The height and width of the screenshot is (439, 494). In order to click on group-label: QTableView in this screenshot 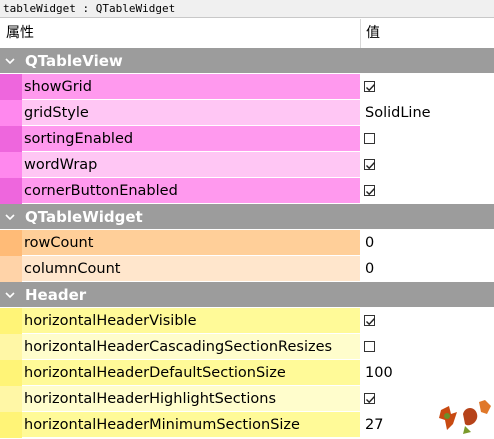, I will do `click(74, 61)`.